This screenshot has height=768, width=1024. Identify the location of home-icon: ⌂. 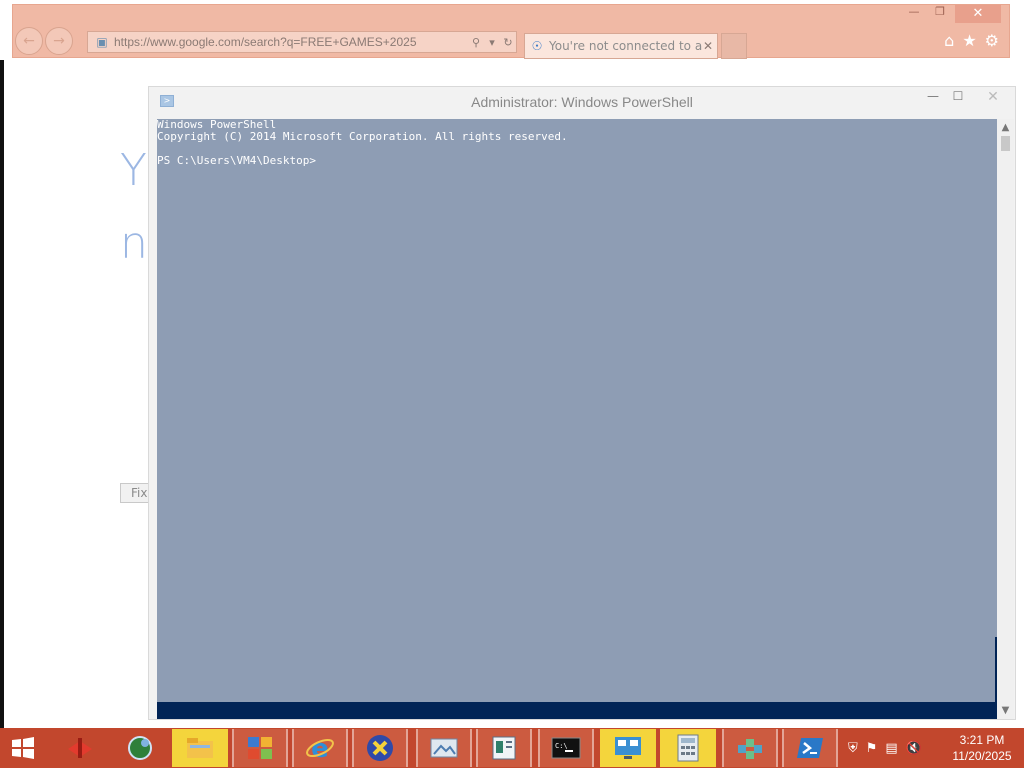
(949, 40).